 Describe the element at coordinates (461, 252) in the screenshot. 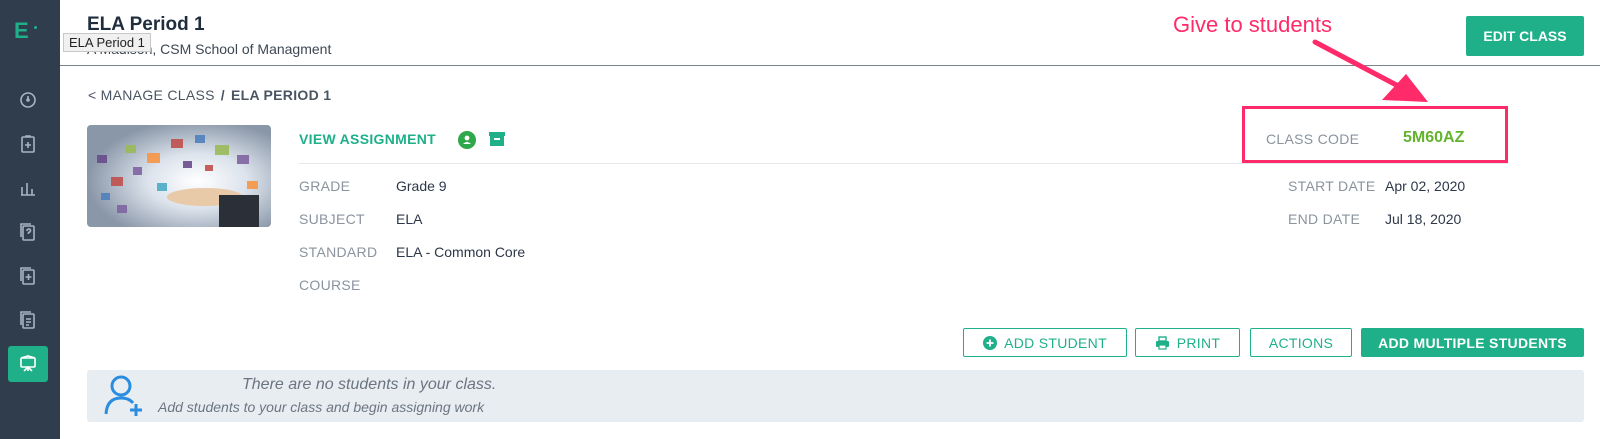

I see `standard-value: ELA - Common Core` at that location.